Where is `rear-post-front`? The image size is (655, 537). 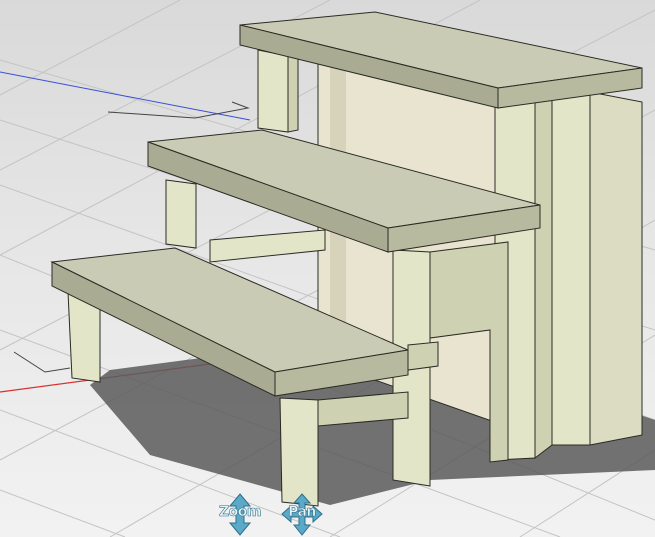 rear-post-front is located at coordinates (571, 268).